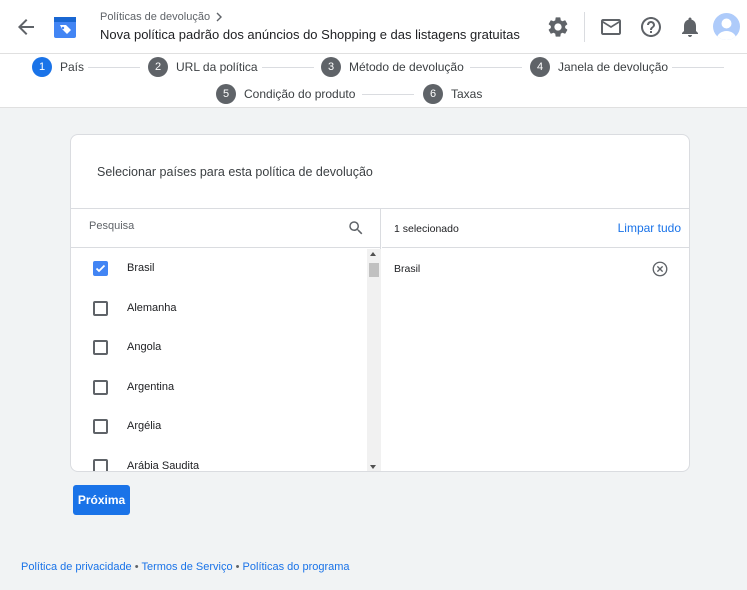  I want to click on country-item-arabia-saudita: Arábia Saudita, so click(219, 459).